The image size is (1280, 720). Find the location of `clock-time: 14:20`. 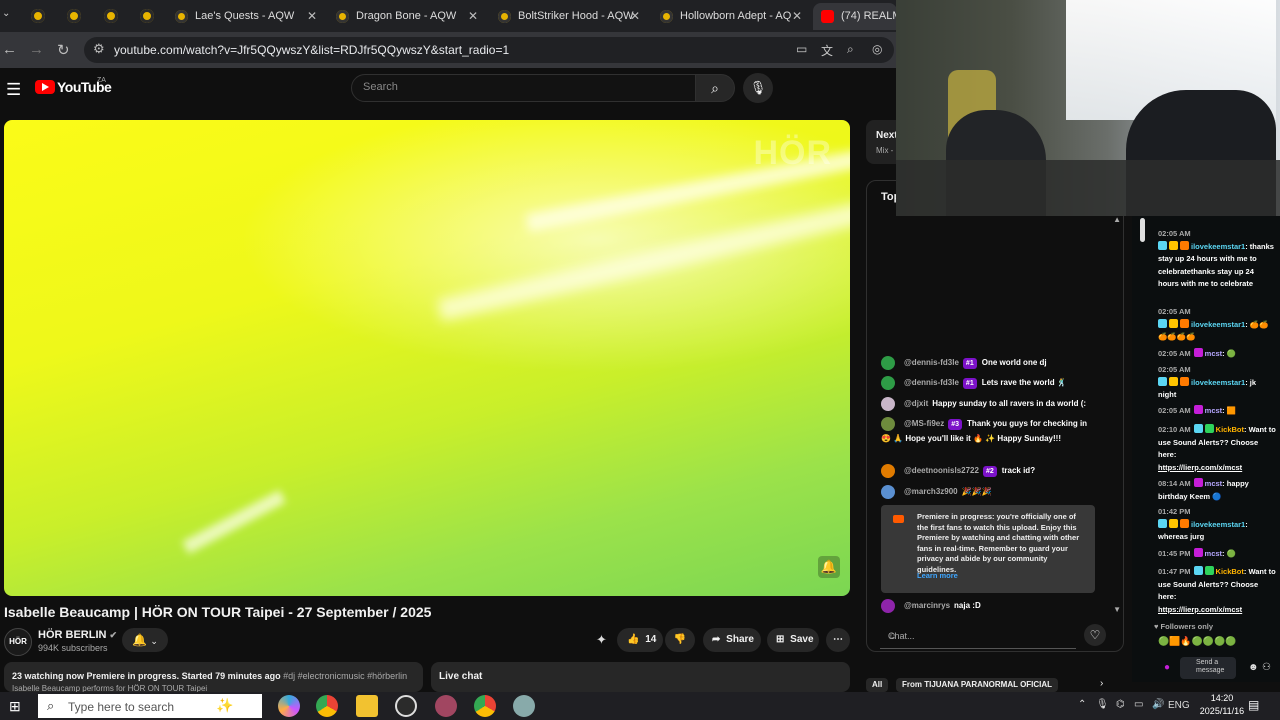

clock-time: 14:20 is located at coordinates (1222, 698).